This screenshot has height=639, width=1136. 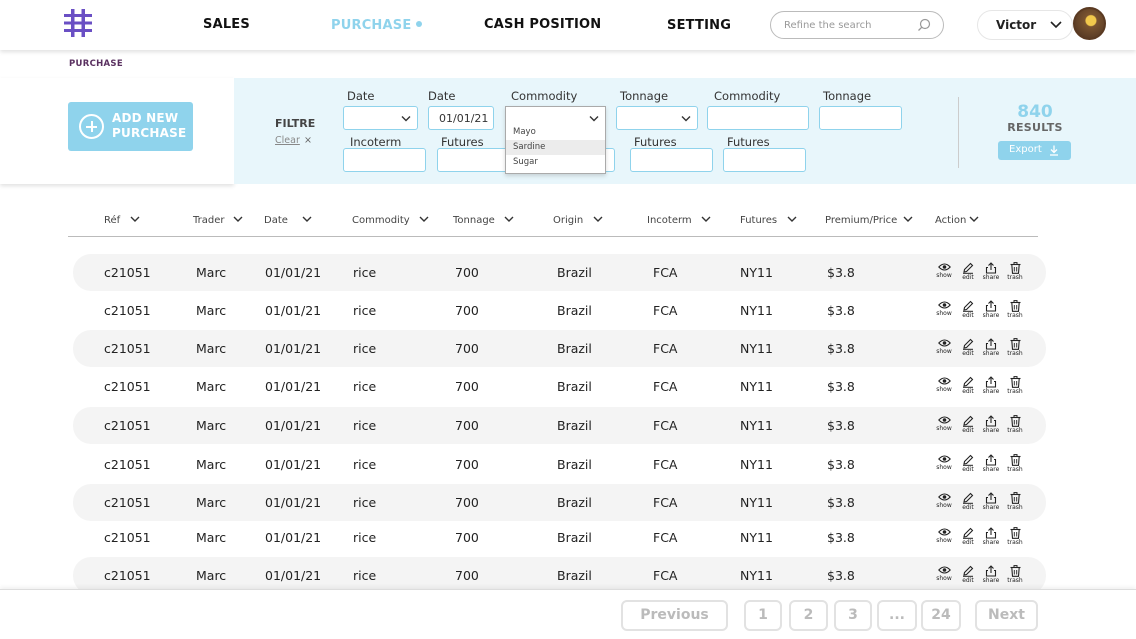 I want to click on column-header-premium-price: Premium/Price, so click(x=869, y=220).